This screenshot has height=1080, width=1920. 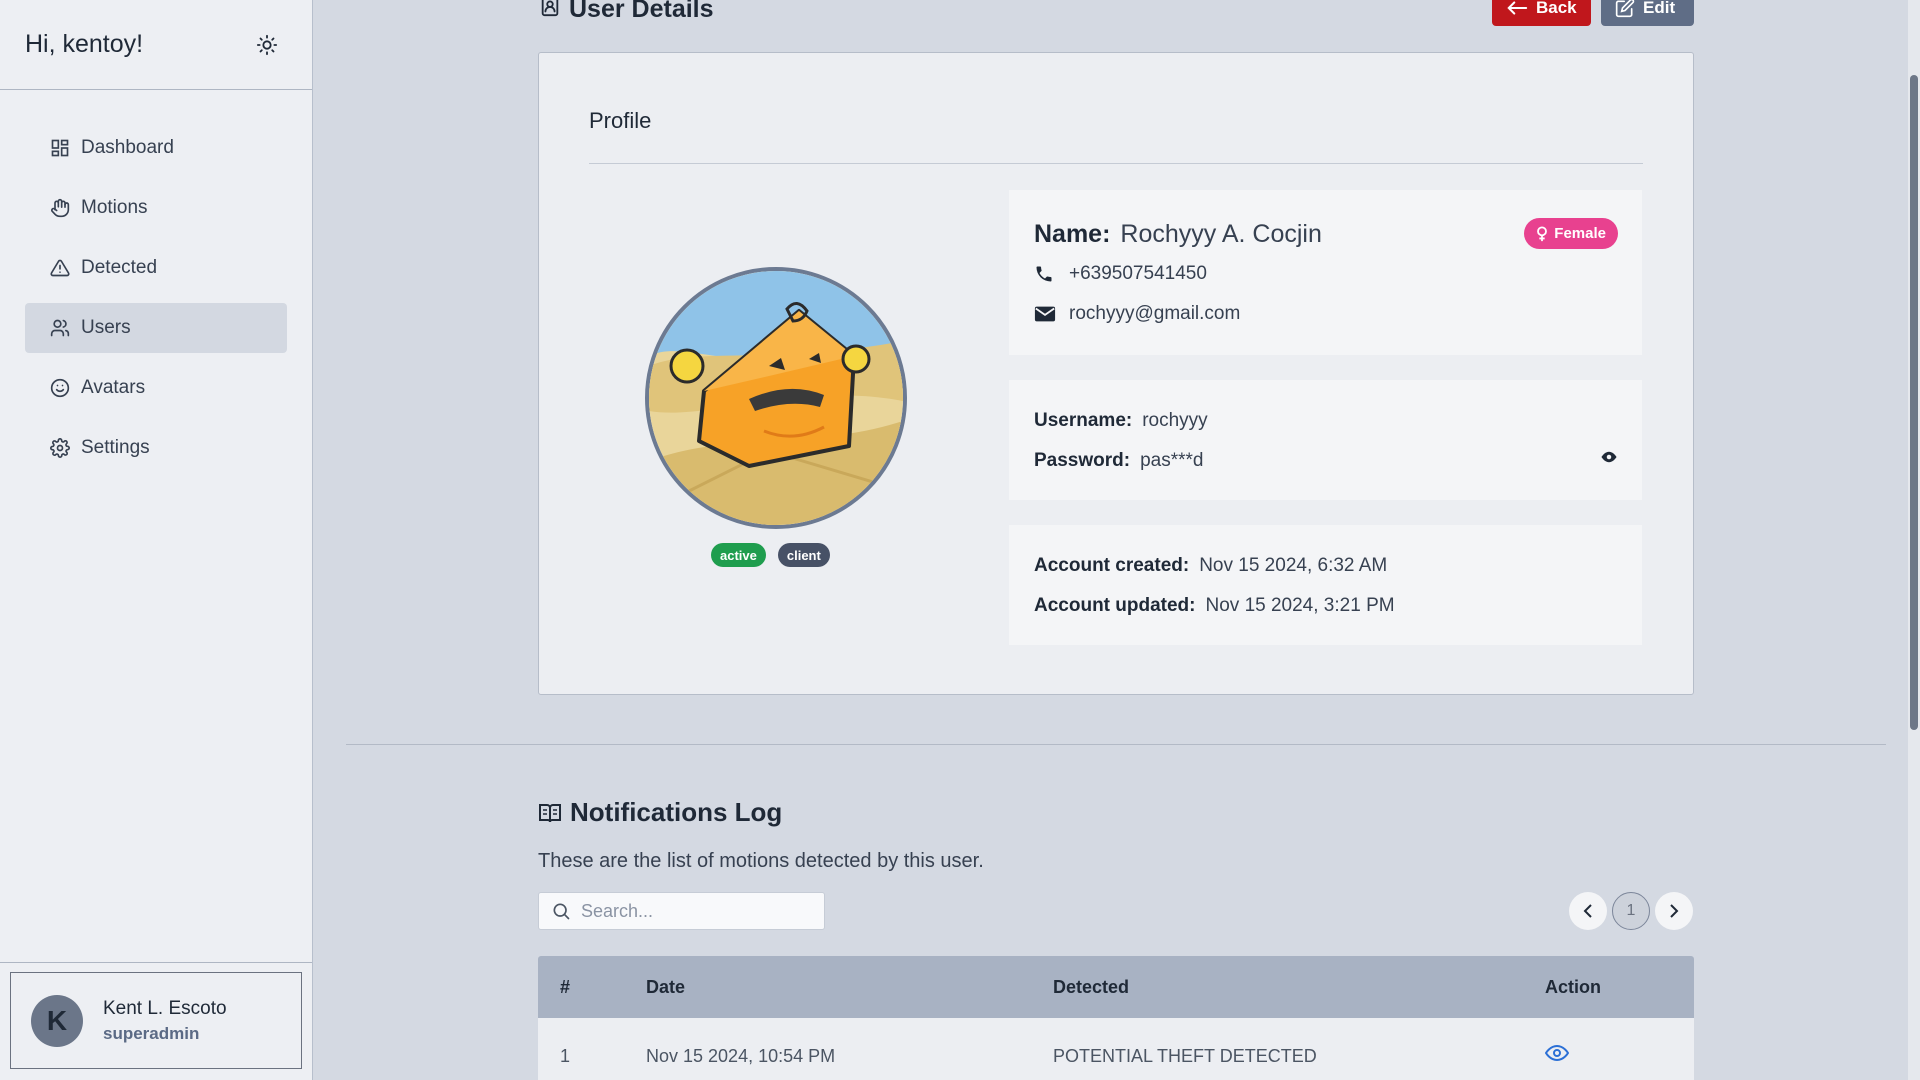 I want to click on notifications-title-text: Notifications Log, so click(x=676, y=812).